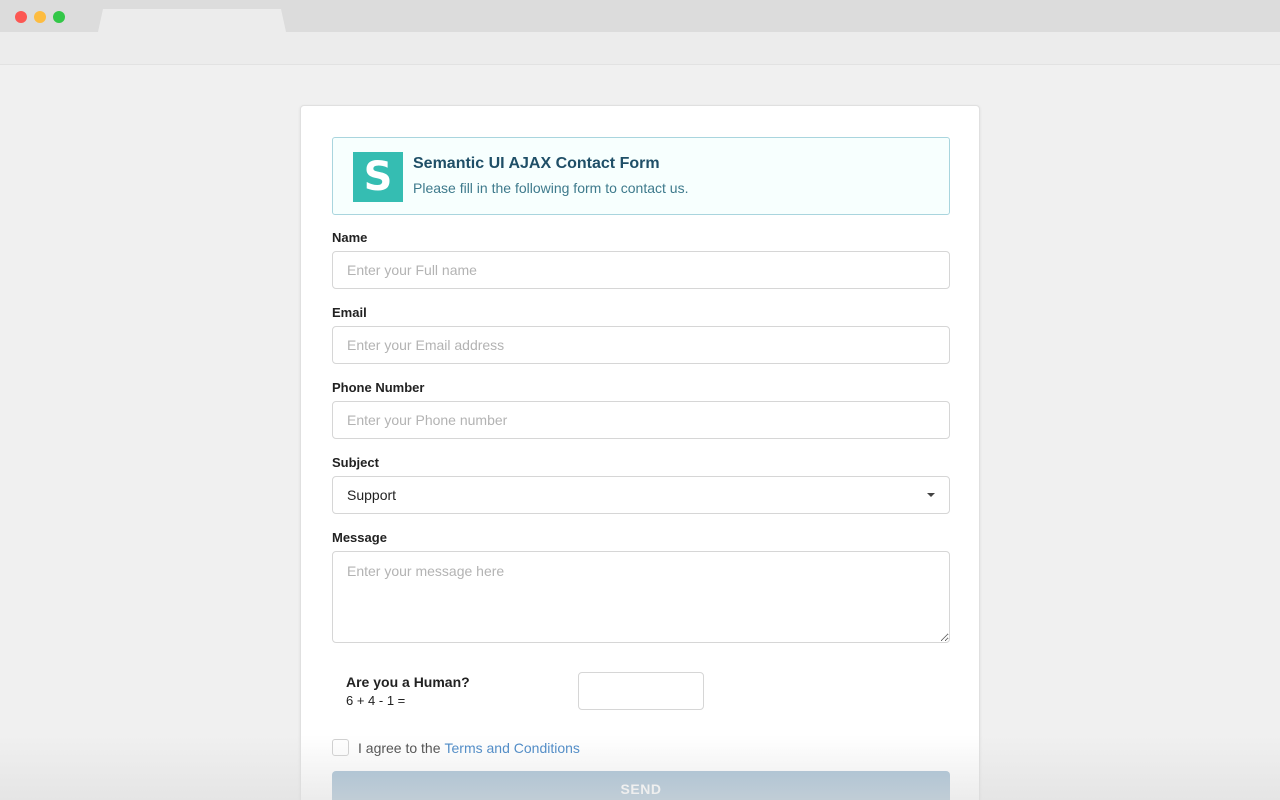  Describe the element at coordinates (641, 785) in the screenshot. I see `send-button: SEND` at that location.